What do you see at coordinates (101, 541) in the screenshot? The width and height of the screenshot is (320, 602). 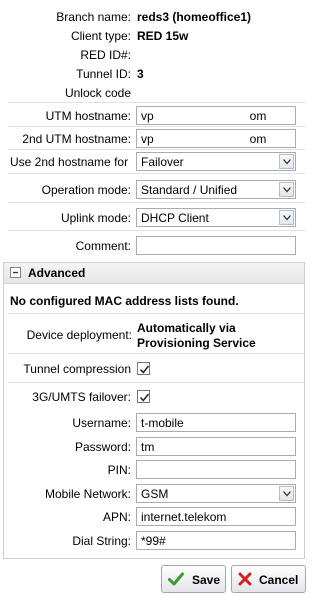 I see `dial-string-label: Dial String:` at bounding box center [101, 541].